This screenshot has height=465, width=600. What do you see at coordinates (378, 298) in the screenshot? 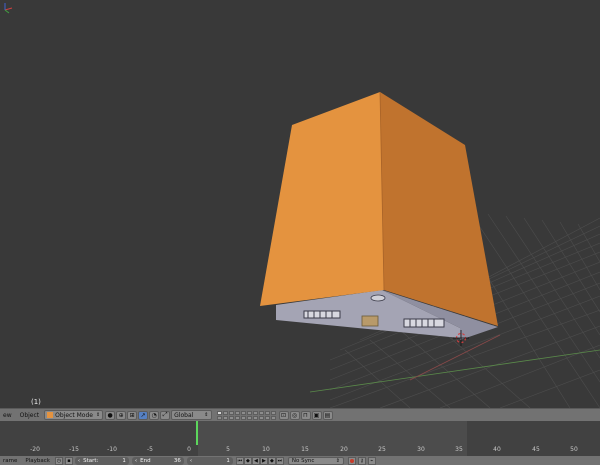
I see `round-window` at bounding box center [378, 298].